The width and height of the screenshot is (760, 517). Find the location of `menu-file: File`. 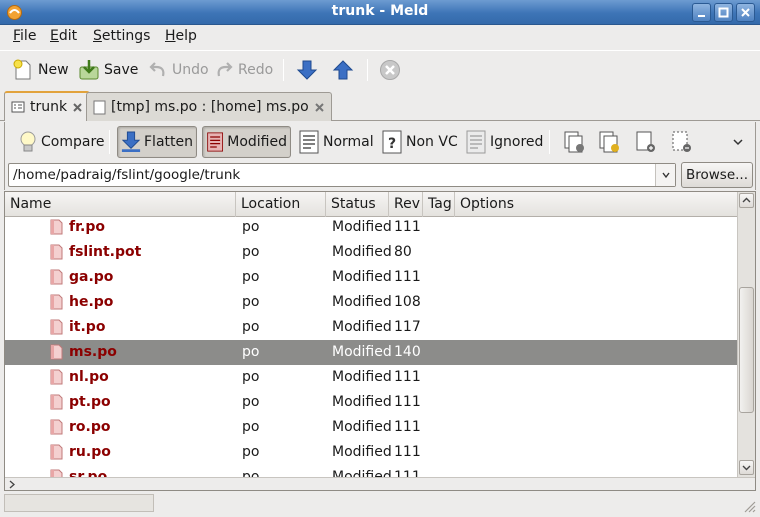

menu-file: File is located at coordinates (24, 36).